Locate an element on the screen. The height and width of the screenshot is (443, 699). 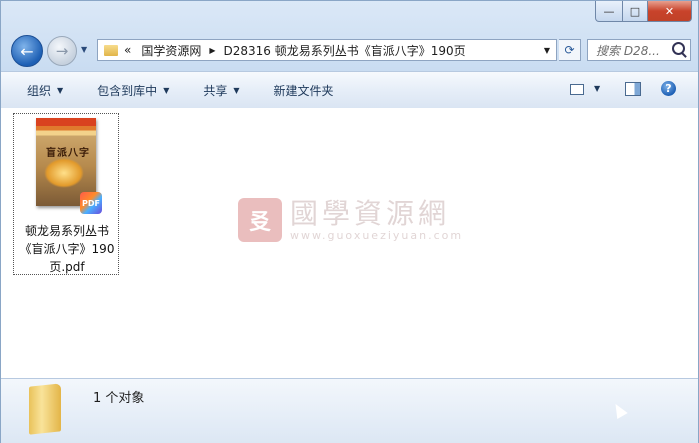
file-item: 盲派八字 PDF 顿龙易系列丛书《盲派八字》190页.pdf is located at coordinates (66, 194).